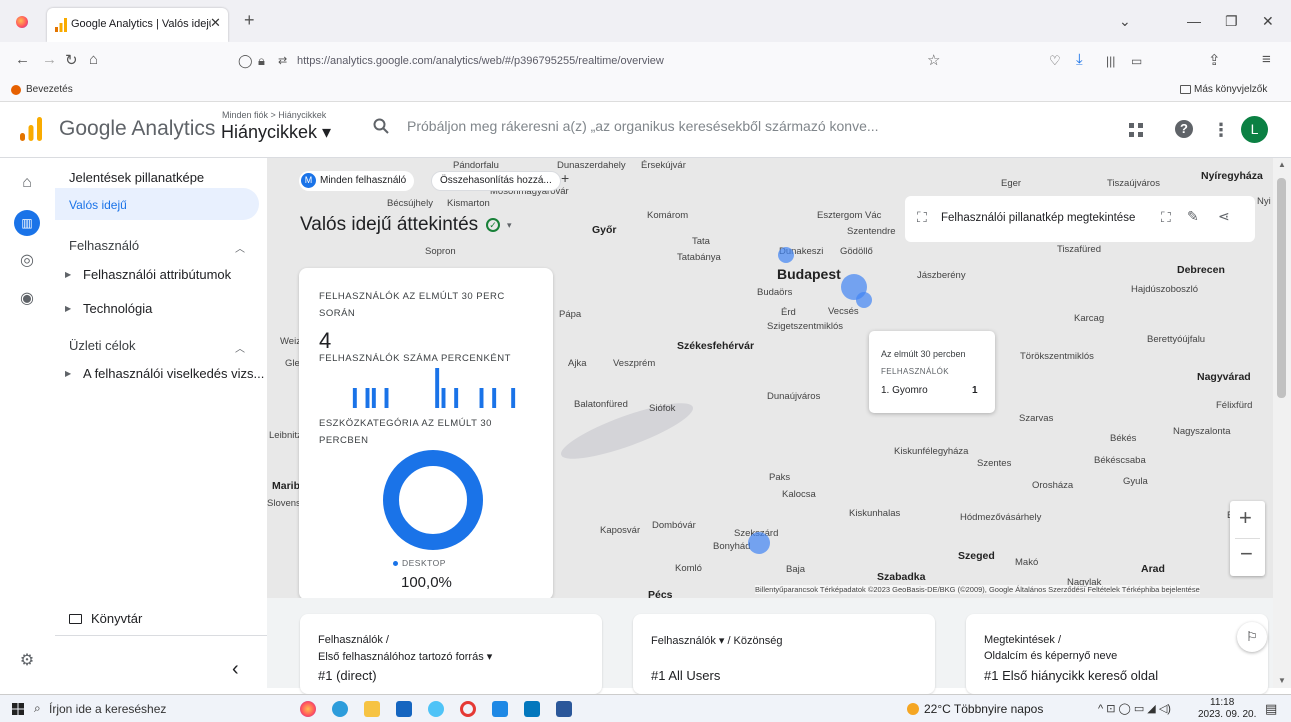 Image resolution: width=1291 pixels, height=722 pixels. I want to click on reload-icon: ↻, so click(71, 60).